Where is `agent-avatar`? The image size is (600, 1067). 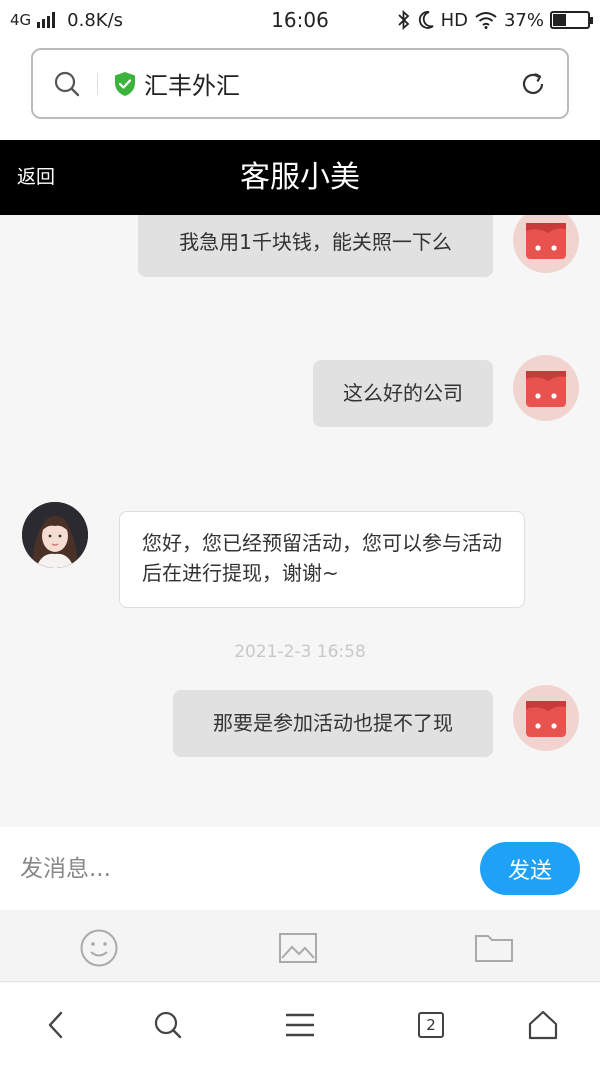 agent-avatar is located at coordinates (55, 535).